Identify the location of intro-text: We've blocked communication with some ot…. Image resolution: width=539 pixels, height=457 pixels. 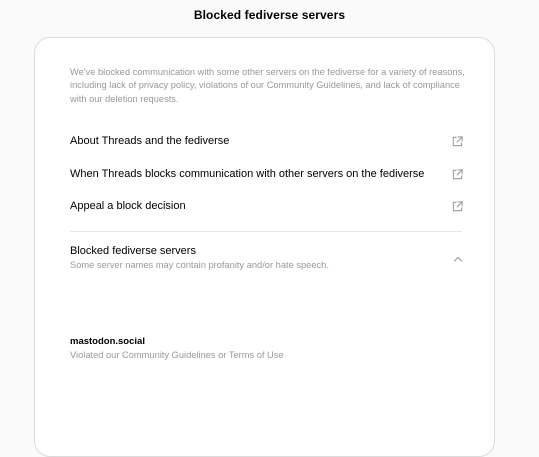
(267, 85).